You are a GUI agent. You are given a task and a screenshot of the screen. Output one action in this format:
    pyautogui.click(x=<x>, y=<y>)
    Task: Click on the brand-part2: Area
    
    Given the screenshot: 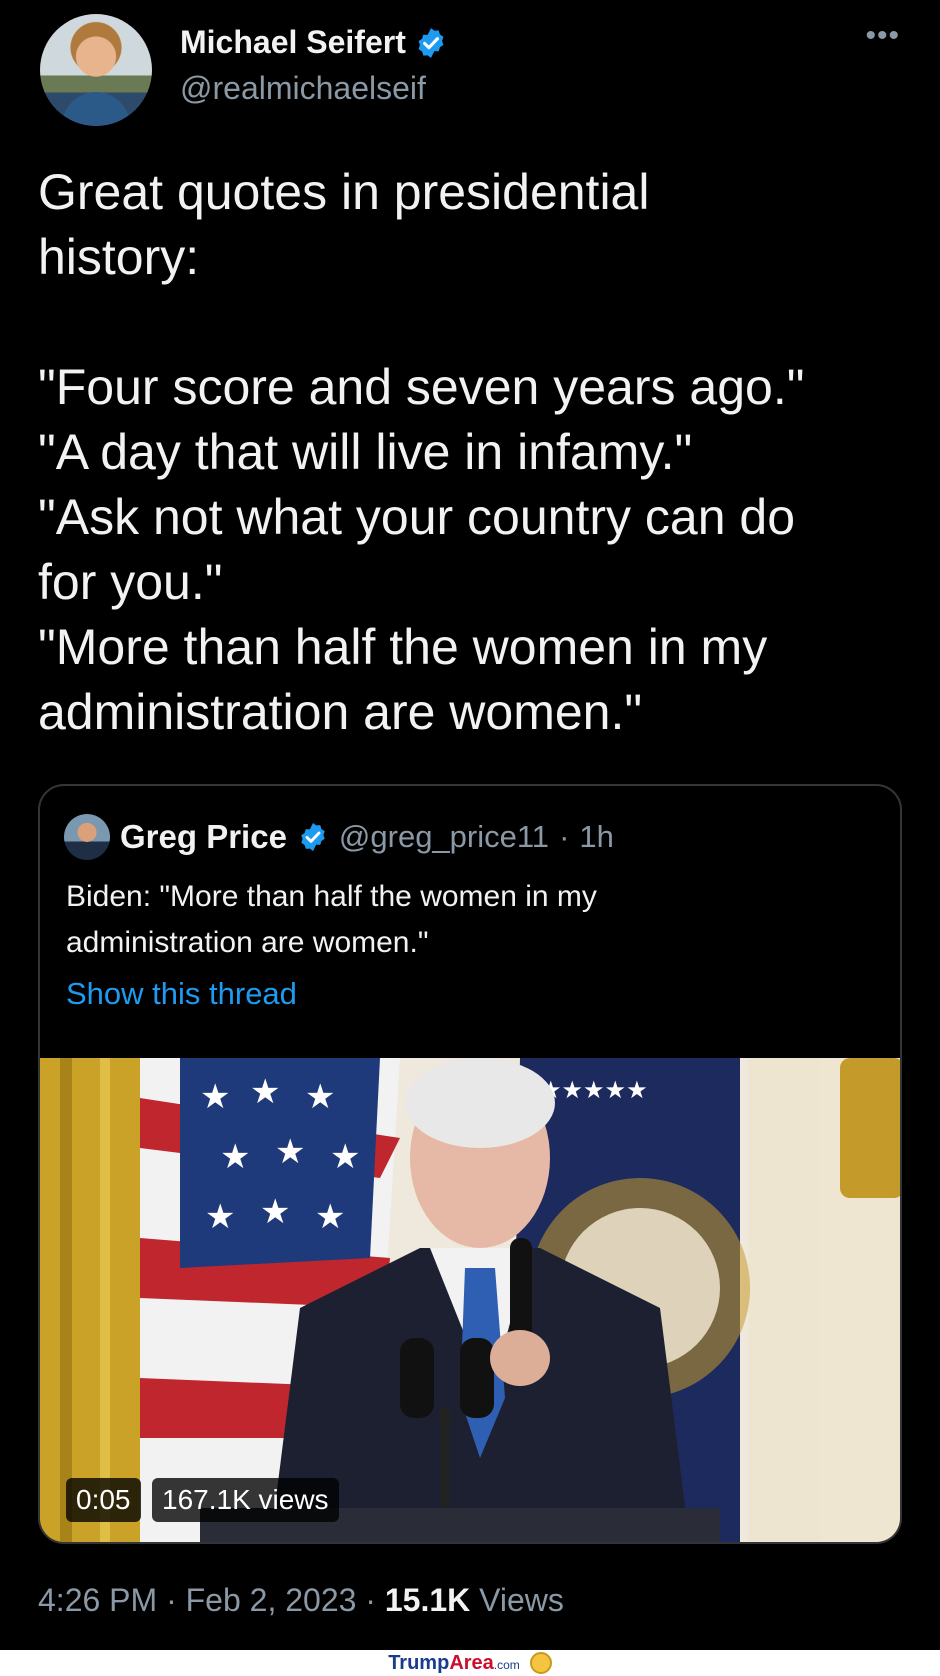 What is the action you would take?
    pyautogui.click(x=471, y=1662)
    